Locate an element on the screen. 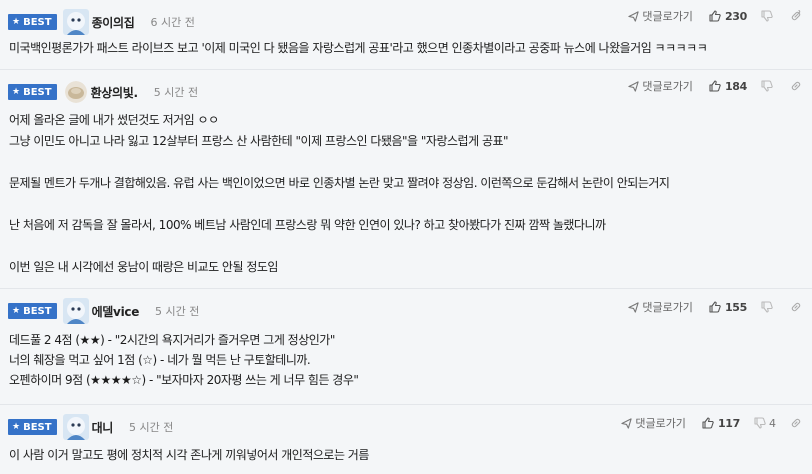  comment-header: ★ BEST 에델vice 5 시간 전 is located at coordinates (103, 311).